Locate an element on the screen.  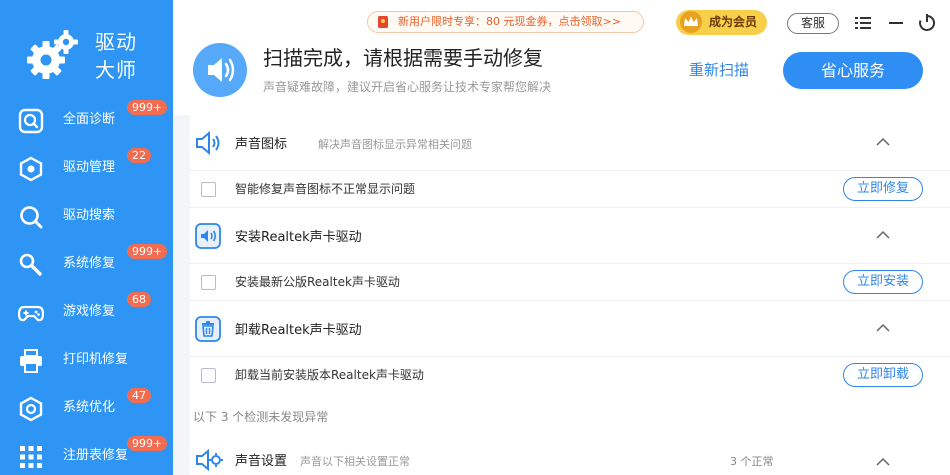
crown-icon is located at coordinates (691, 22).